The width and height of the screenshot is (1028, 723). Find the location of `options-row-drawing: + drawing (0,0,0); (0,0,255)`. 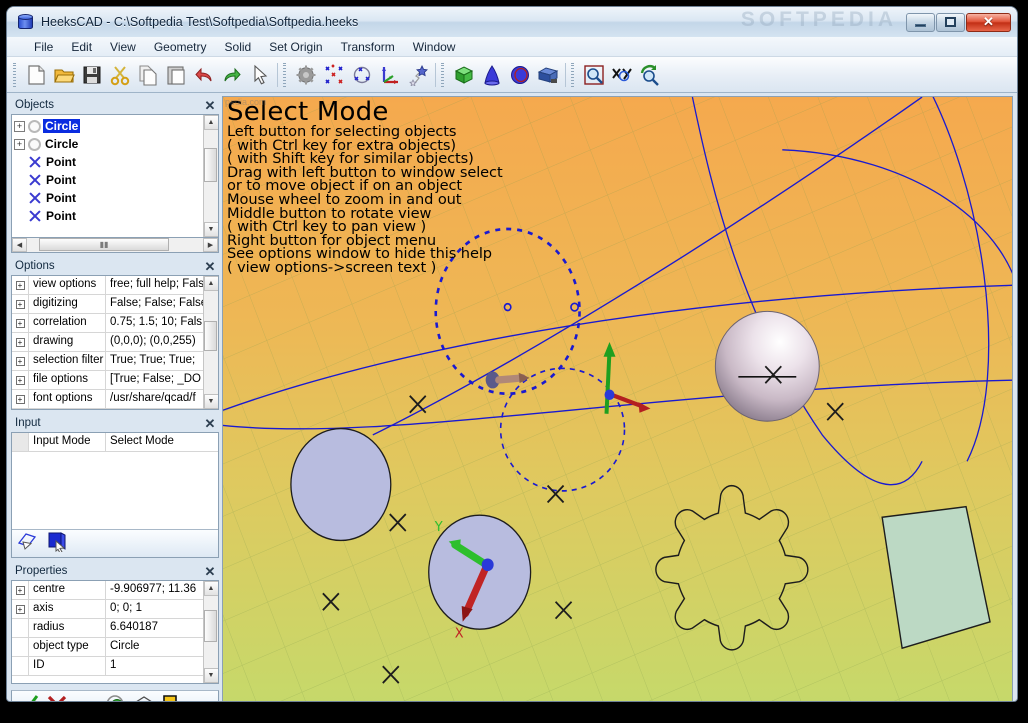

options-row-drawing: + drawing (0,0,0); (0,0,255) is located at coordinates (107, 342).